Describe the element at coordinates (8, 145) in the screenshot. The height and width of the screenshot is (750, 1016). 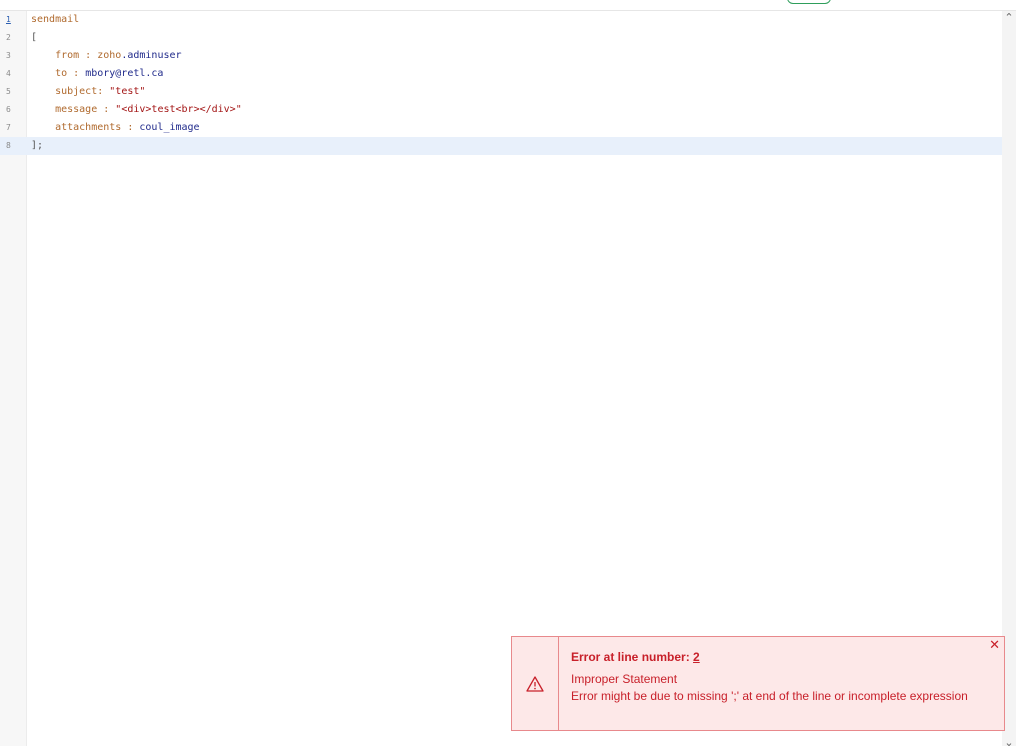
I see `line-number: 8` at that location.